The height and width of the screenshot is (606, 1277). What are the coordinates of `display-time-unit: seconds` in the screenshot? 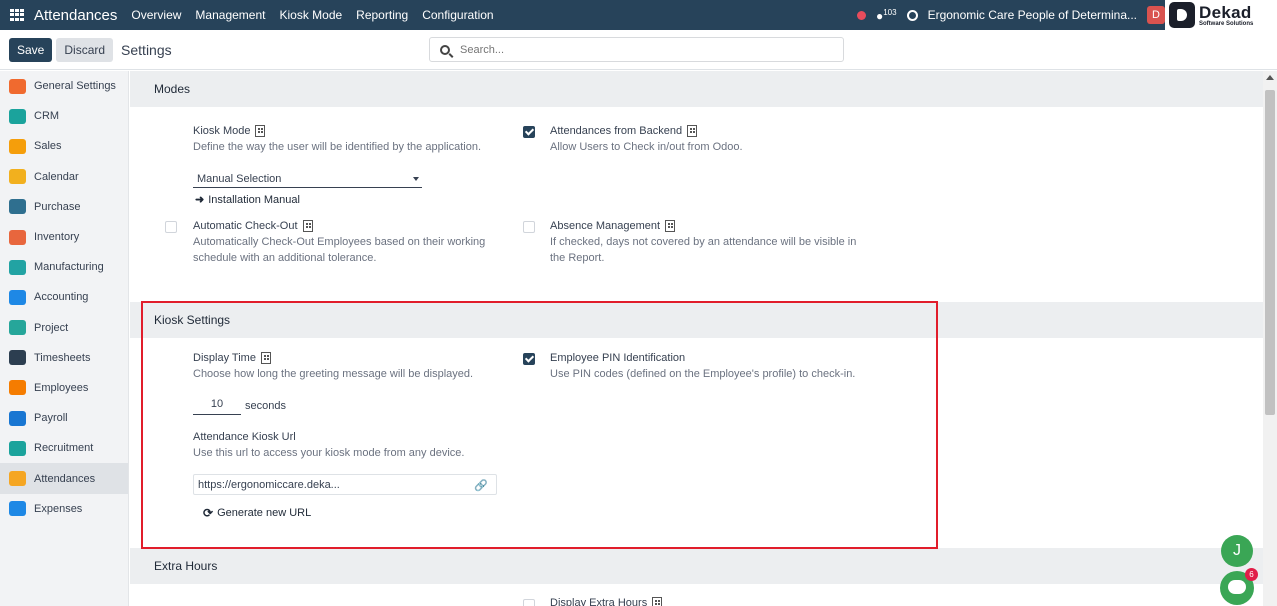 It's located at (265, 406).